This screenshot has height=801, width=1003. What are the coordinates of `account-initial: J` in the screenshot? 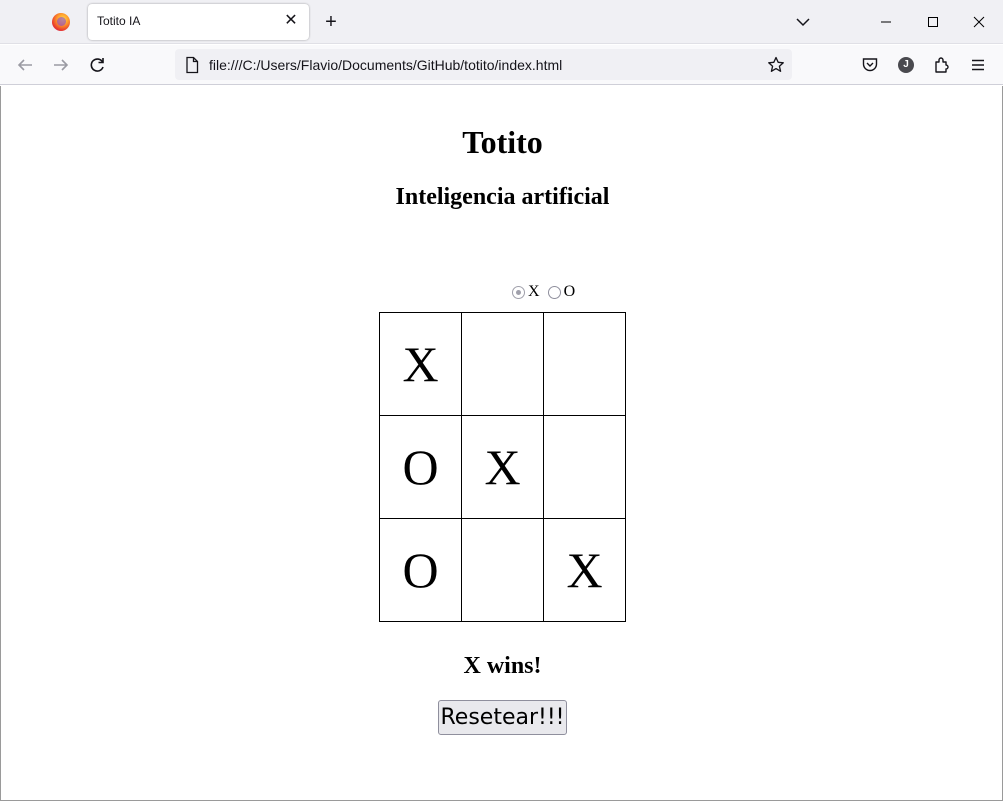 It's located at (906, 65).